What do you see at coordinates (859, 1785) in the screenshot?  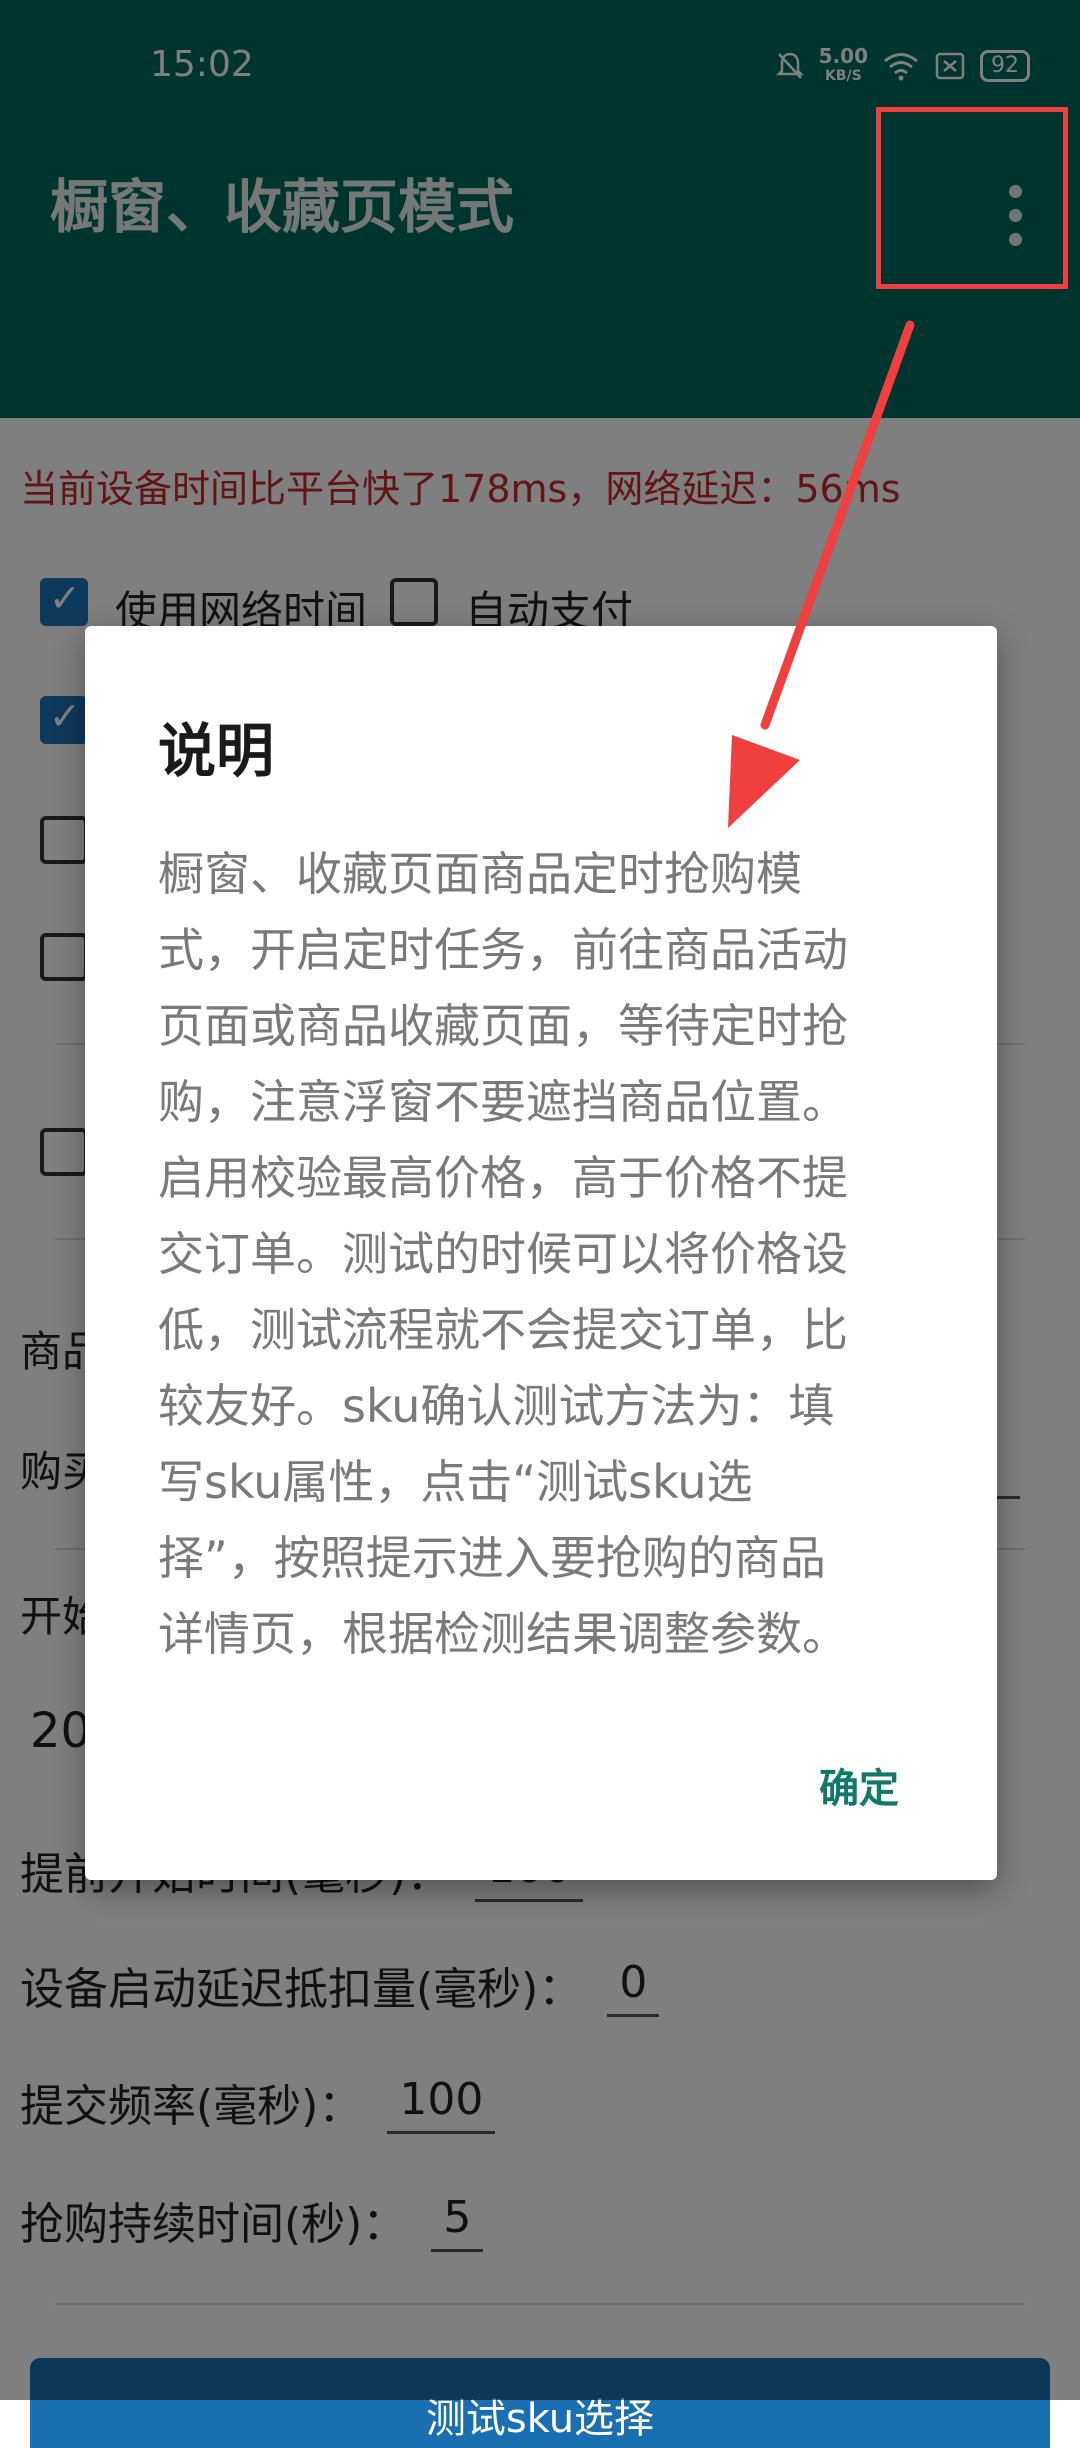 I see `confirm-button: 确定` at bounding box center [859, 1785].